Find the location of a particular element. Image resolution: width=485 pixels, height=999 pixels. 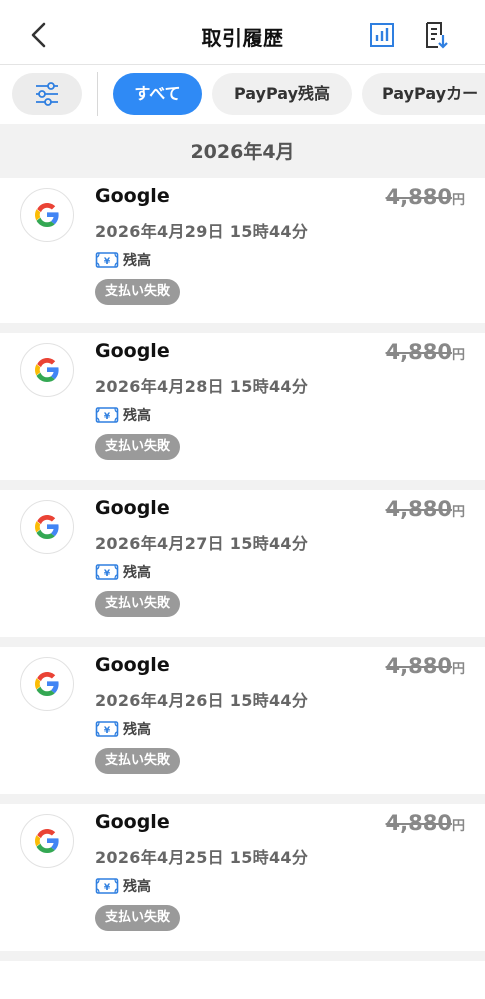

sliders-icon is located at coordinates (47, 94).